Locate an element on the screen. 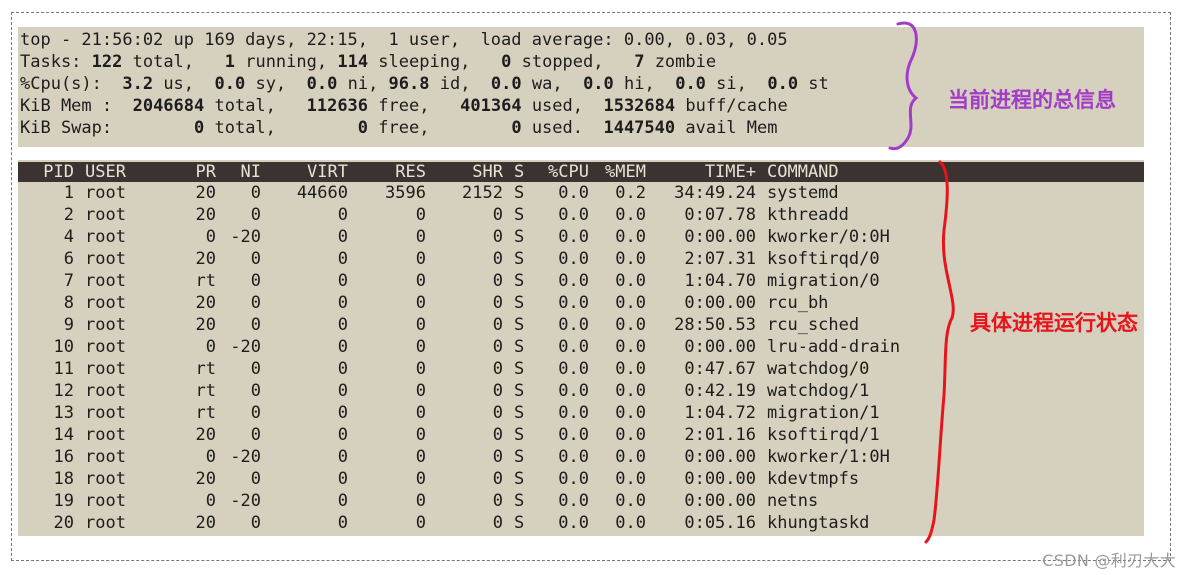 This screenshot has height=575, width=1182. summary-bracket is located at coordinates (903, 86).